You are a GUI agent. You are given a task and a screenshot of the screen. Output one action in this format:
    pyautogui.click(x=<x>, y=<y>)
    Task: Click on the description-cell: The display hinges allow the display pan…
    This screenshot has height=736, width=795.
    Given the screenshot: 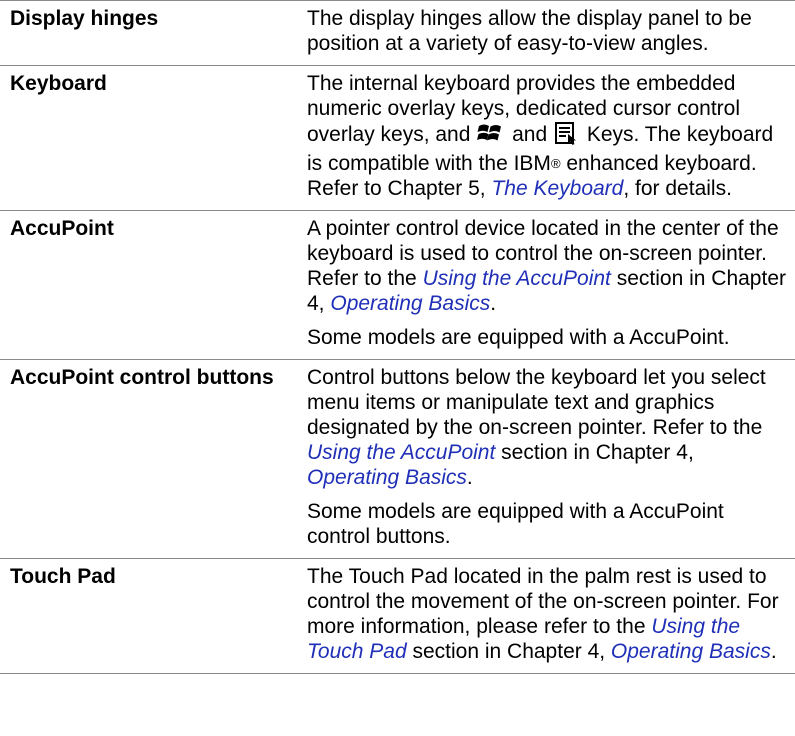 What is the action you would take?
    pyautogui.click(x=551, y=33)
    